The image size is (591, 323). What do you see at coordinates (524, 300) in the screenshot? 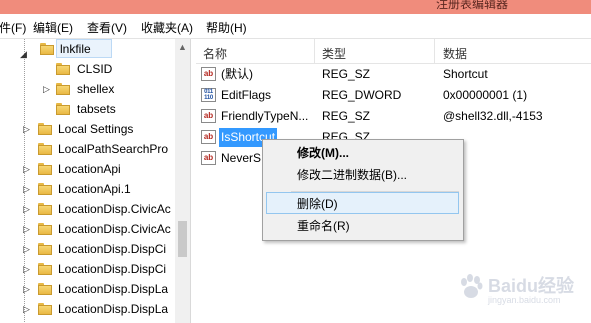
I see `watermark-url: jingyan.baidu.com` at bounding box center [524, 300].